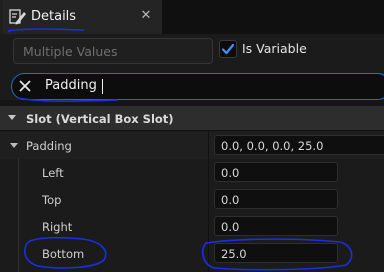  Describe the element at coordinates (192, 118) in the screenshot. I see `category-slot-header: Slot (Vertical Box Slot)` at that location.